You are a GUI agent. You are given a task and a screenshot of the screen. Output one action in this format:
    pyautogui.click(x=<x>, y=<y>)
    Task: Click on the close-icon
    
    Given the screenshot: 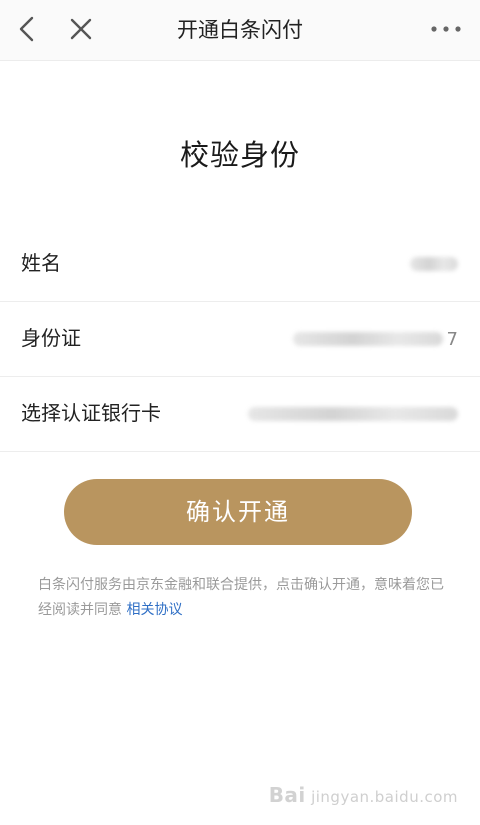 What is the action you would take?
    pyautogui.click(x=81, y=29)
    